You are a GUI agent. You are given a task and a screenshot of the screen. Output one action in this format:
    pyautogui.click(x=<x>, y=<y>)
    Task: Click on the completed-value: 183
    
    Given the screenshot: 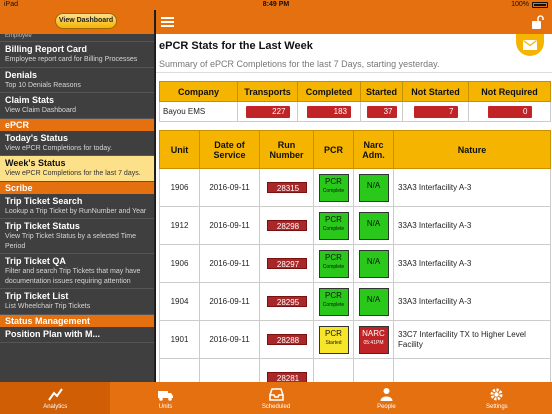 What is the action you would take?
    pyautogui.click(x=329, y=111)
    